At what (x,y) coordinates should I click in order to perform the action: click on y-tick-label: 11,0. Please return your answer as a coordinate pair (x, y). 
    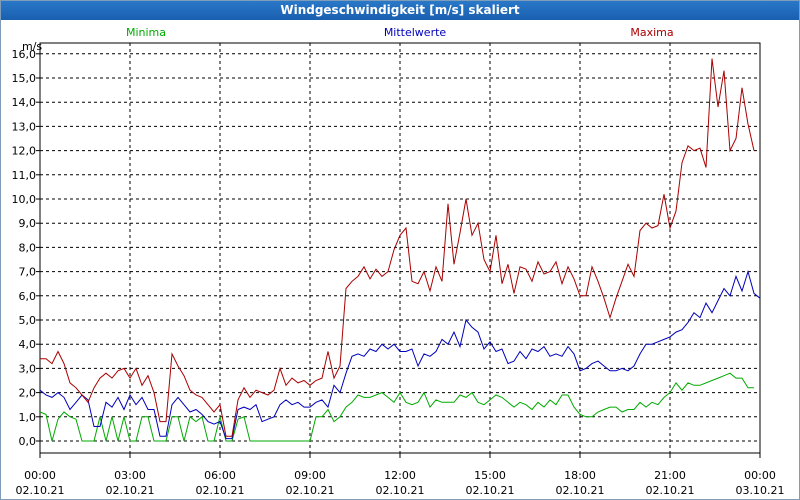
    Looking at the image, I should click on (24, 175).